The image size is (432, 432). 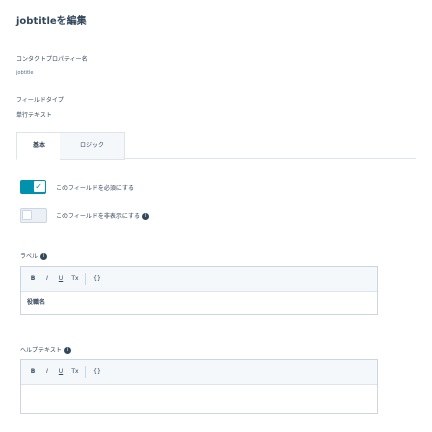 I want to click on field-type-value: 単行テキスト, so click(x=34, y=115).